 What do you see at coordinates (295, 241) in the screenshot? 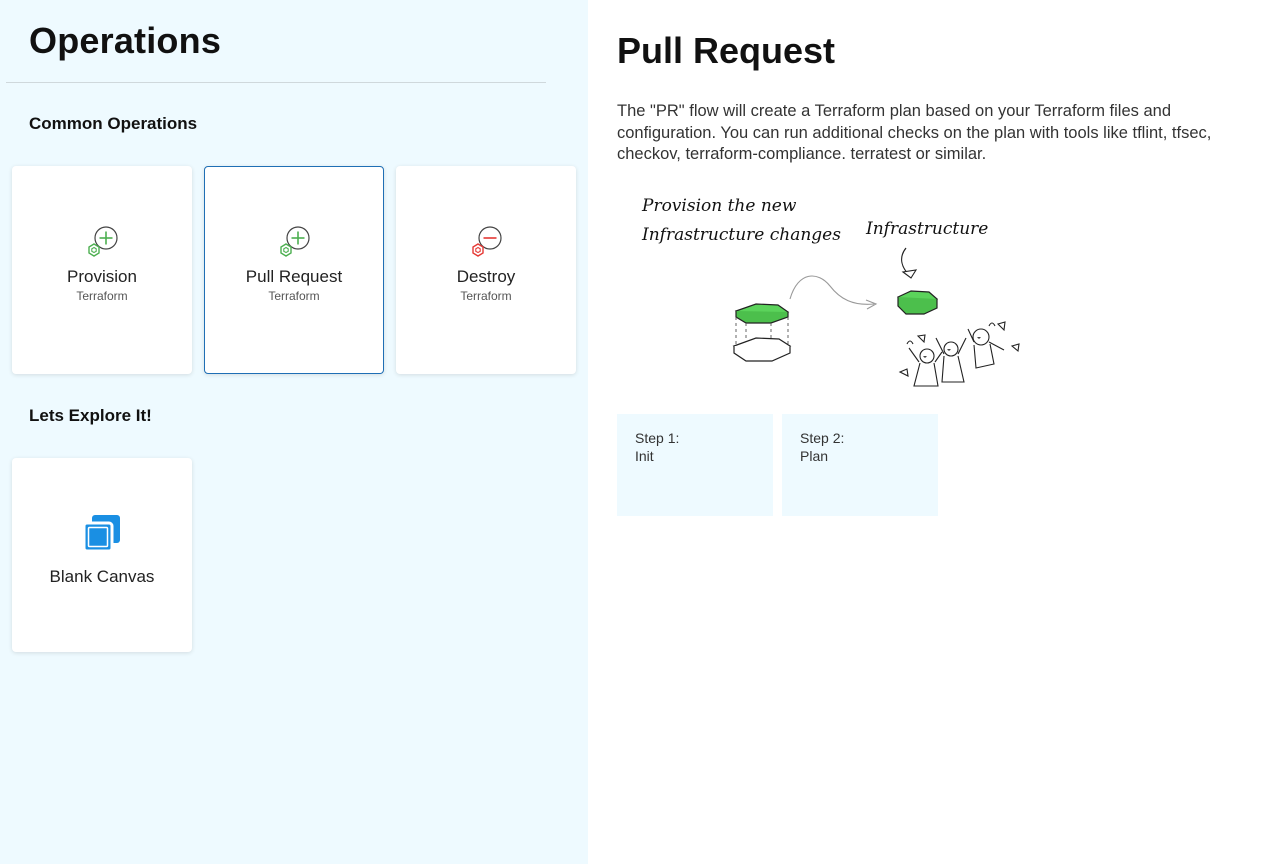
I see `pull-request-icon` at bounding box center [295, 241].